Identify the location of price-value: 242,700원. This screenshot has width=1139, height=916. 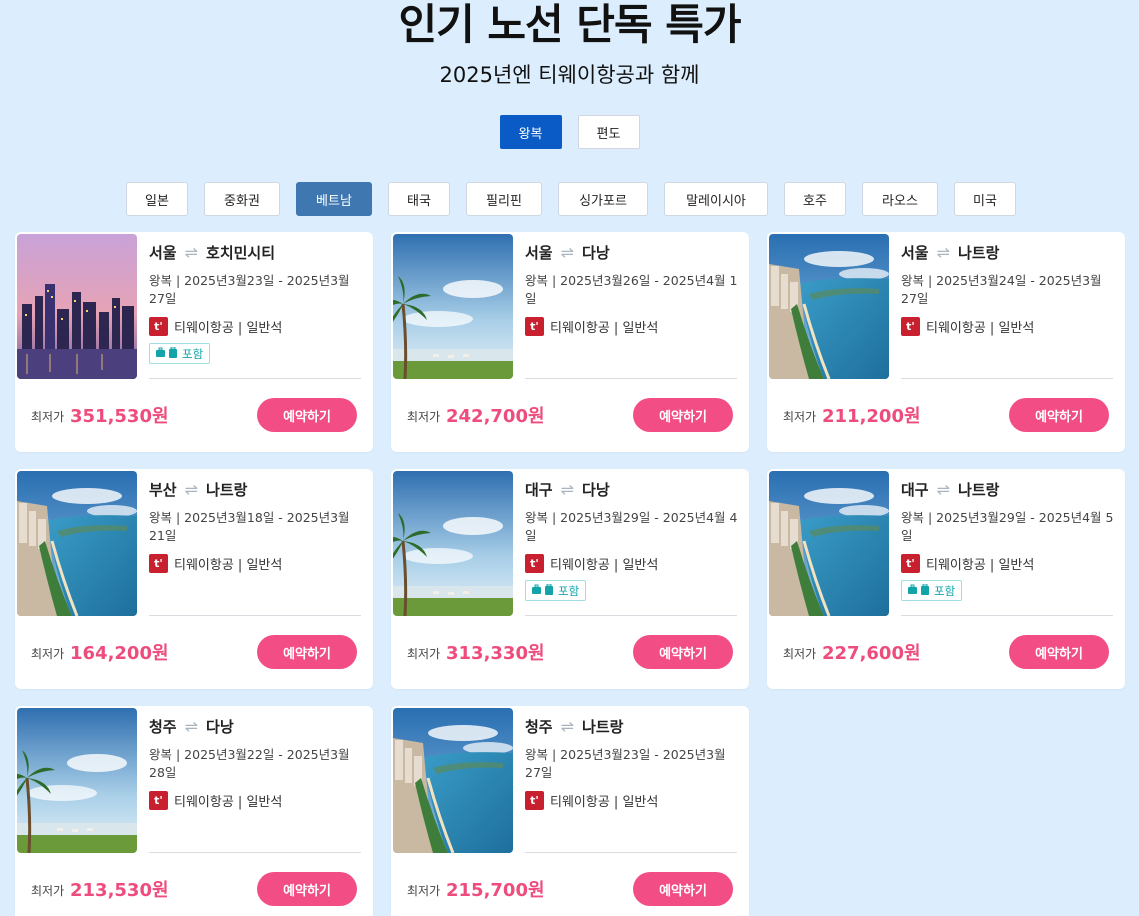
(495, 416).